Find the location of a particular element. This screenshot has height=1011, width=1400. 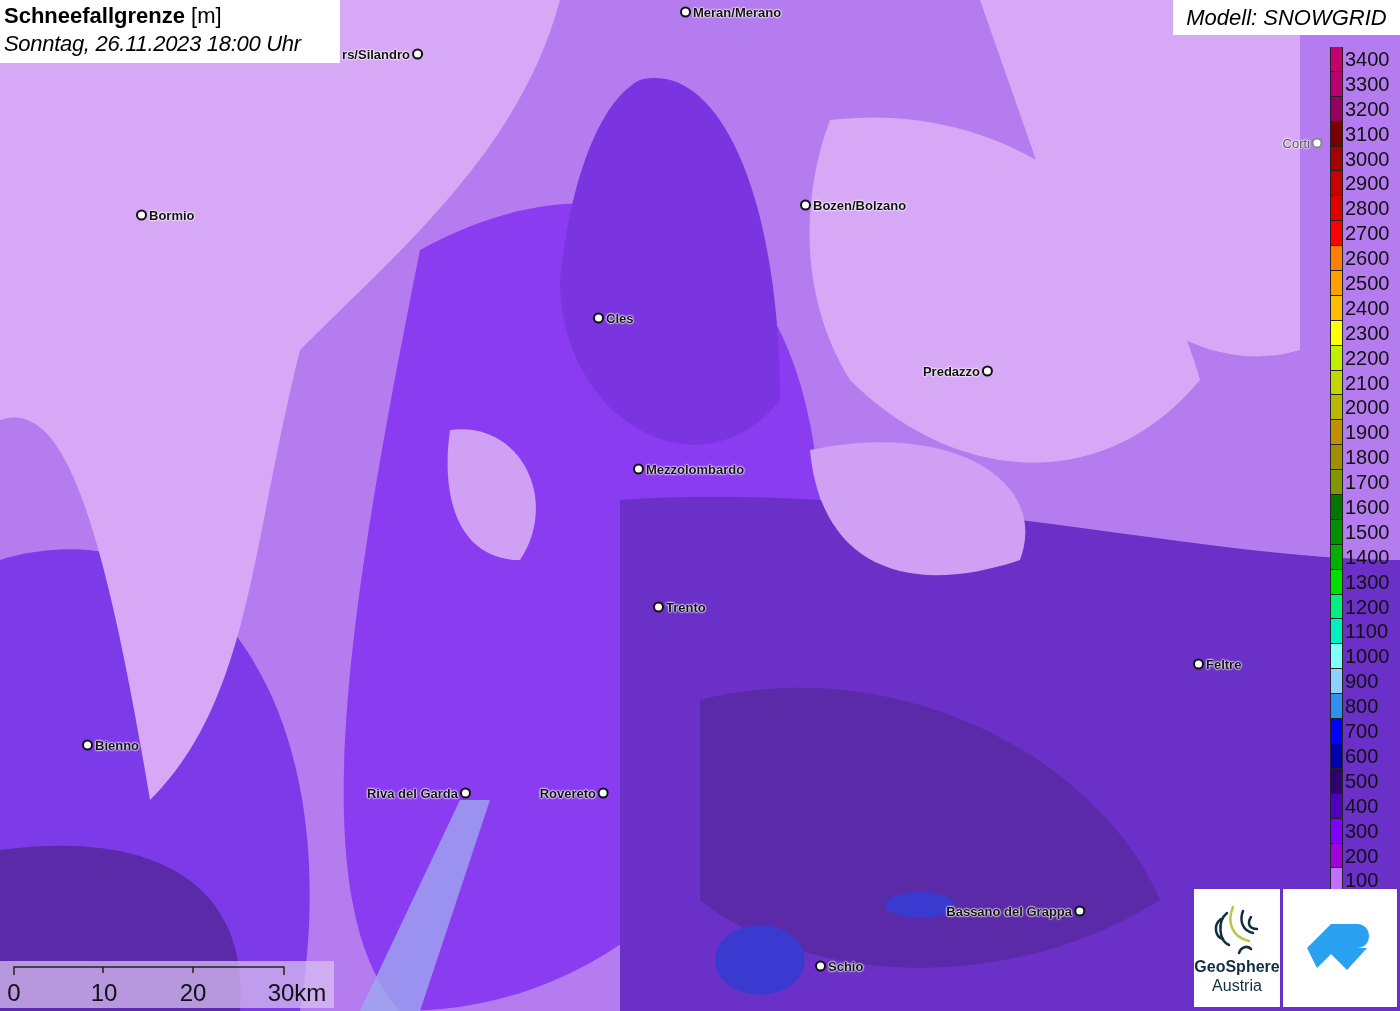

legend-label: 2400 is located at coordinates (1367, 308).